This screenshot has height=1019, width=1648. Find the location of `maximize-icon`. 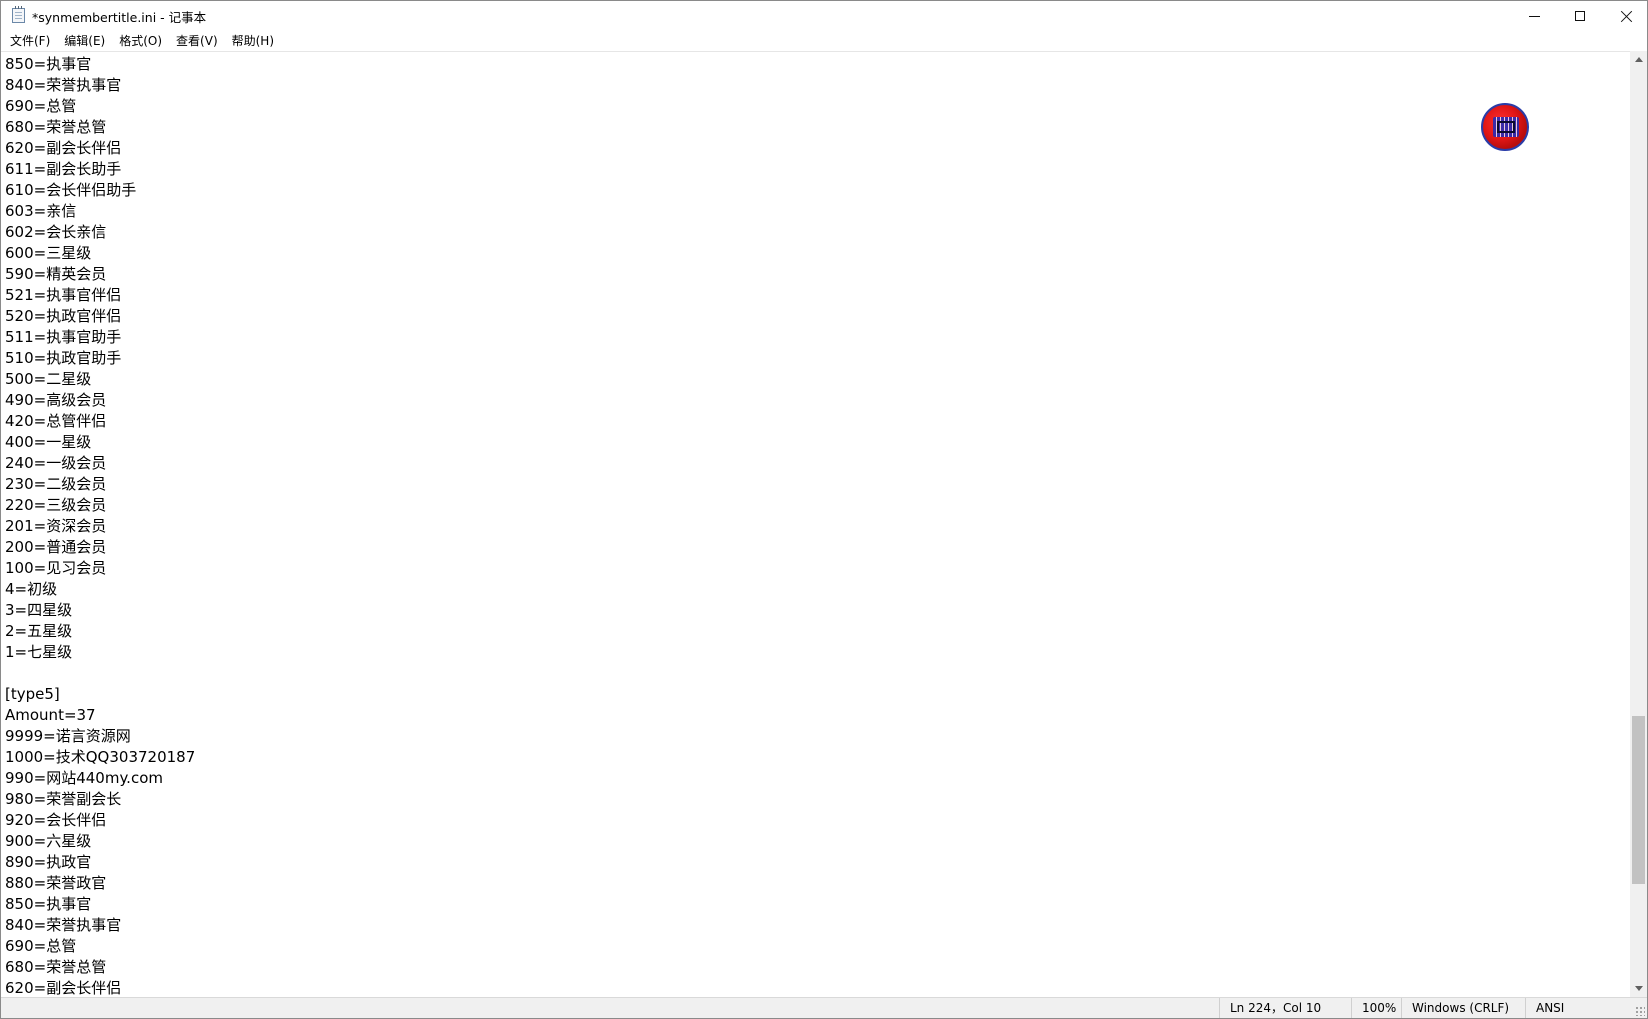

maximize-icon is located at coordinates (1580, 16).